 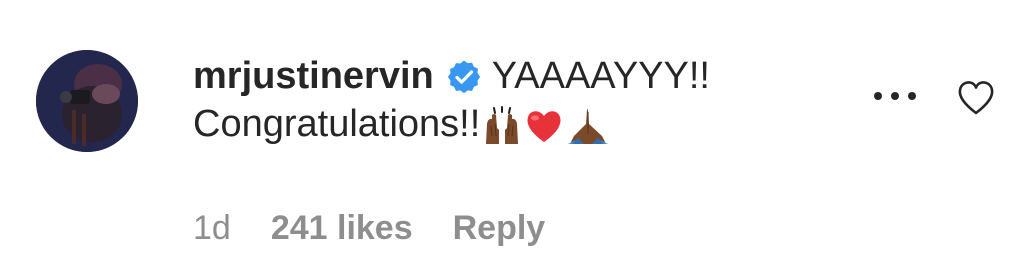 I want to click on more-options-icon, so click(x=895, y=96).